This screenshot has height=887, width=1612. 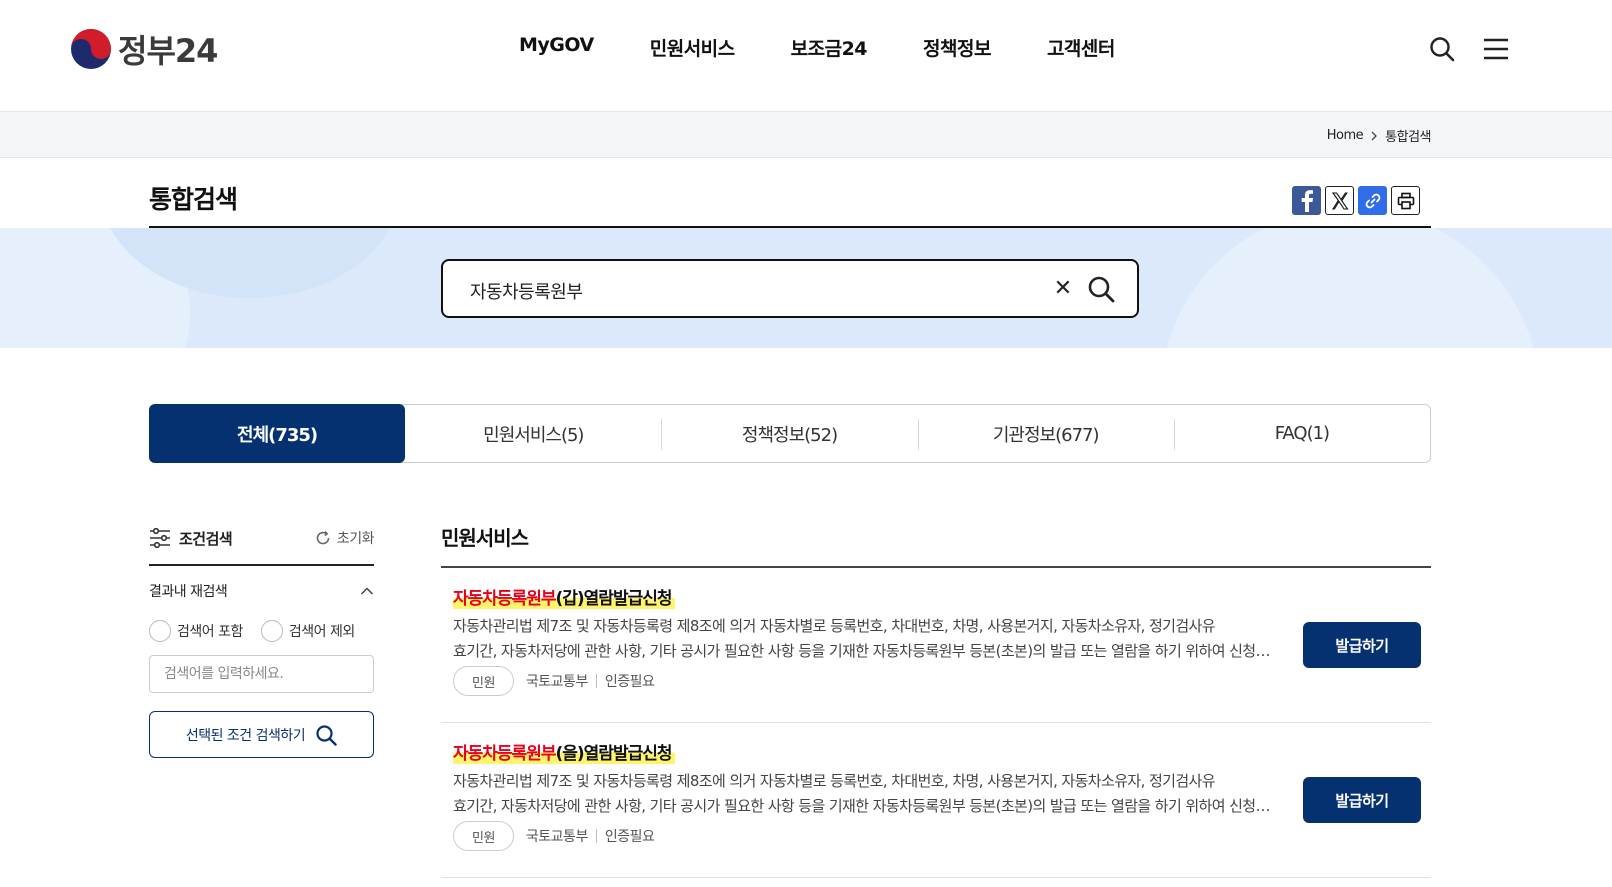 I want to click on search-submit-icon, so click(x=1101, y=289).